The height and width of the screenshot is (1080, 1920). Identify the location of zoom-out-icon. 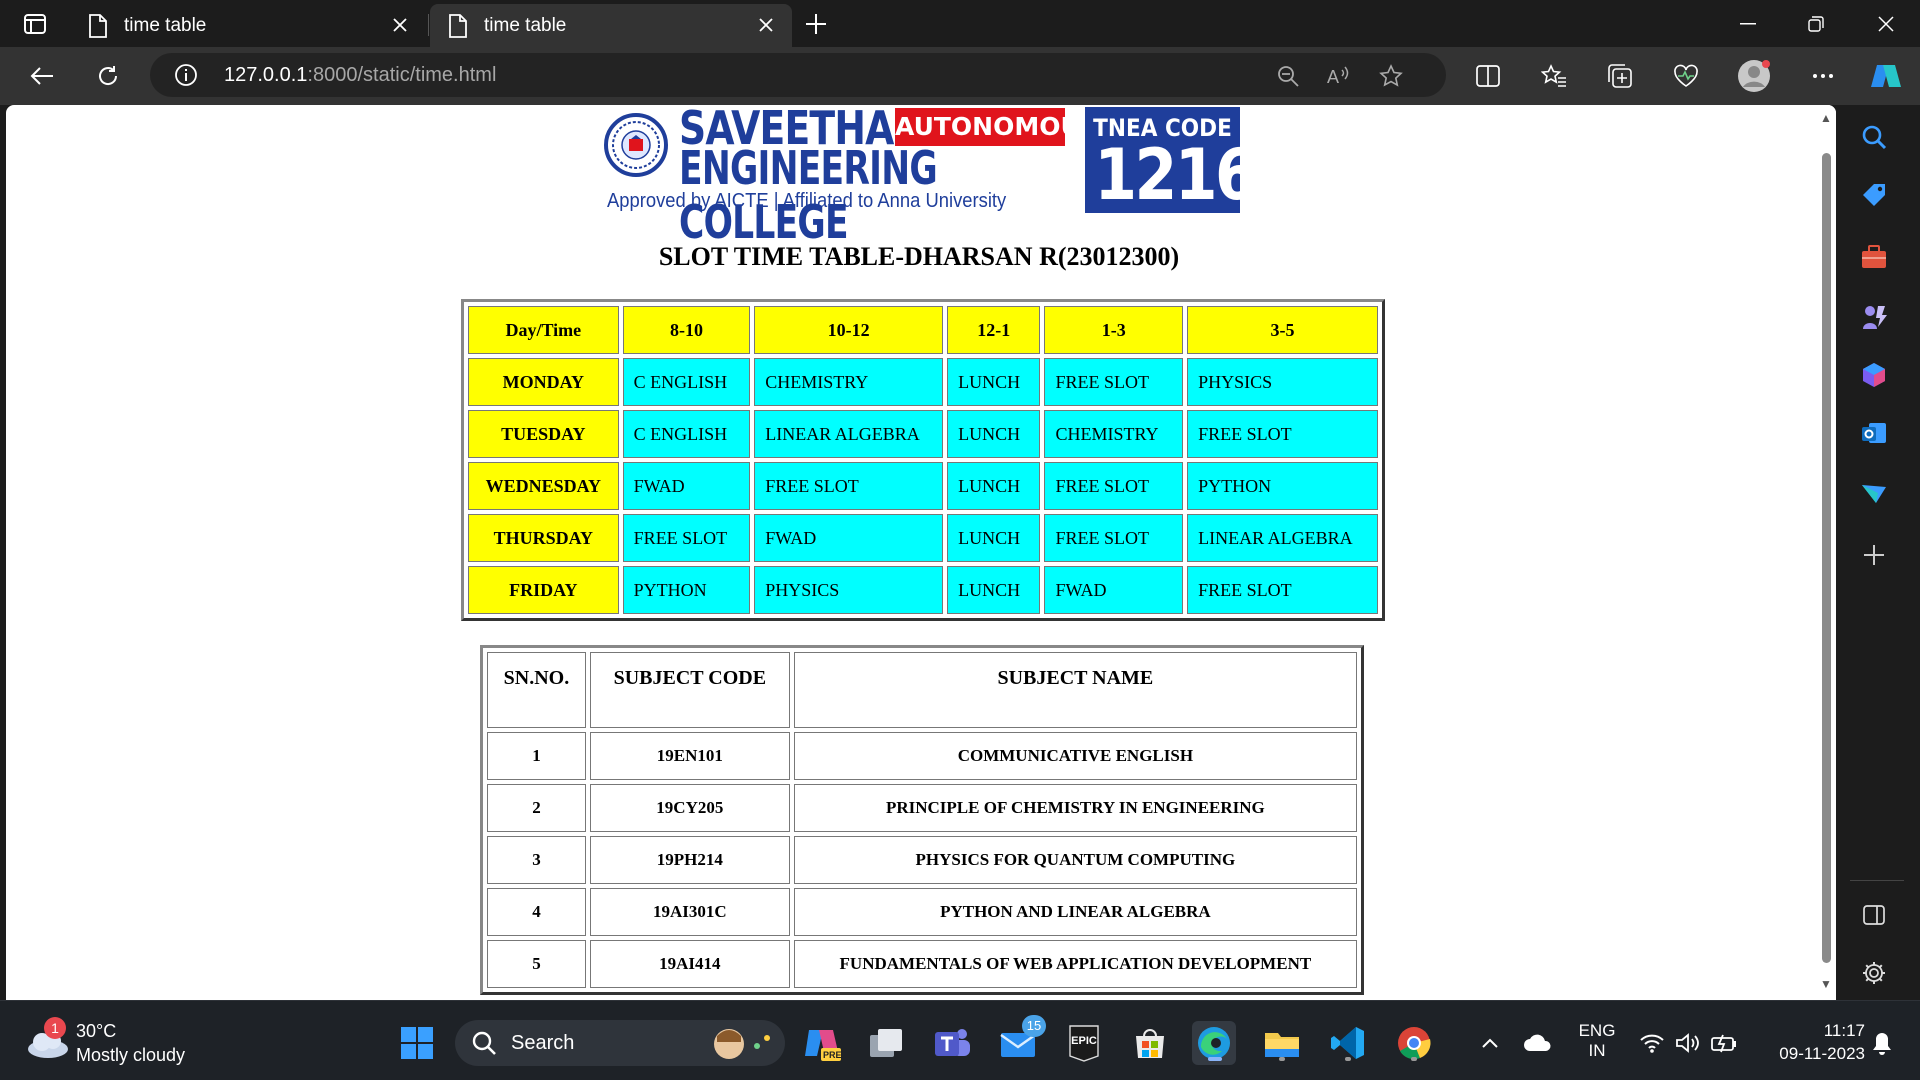
(1288, 76).